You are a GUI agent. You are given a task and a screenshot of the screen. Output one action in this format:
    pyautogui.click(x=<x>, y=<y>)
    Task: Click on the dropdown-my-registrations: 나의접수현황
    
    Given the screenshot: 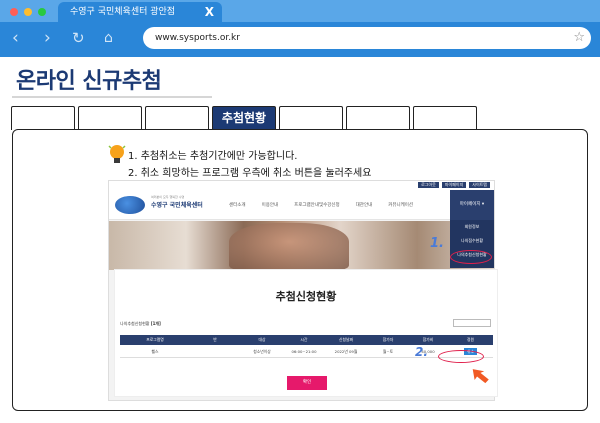 What is the action you would take?
    pyautogui.click(x=472, y=241)
    